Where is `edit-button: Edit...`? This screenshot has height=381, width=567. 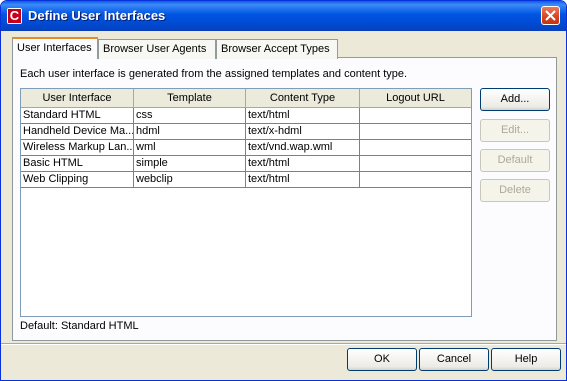 edit-button: Edit... is located at coordinates (515, 130).